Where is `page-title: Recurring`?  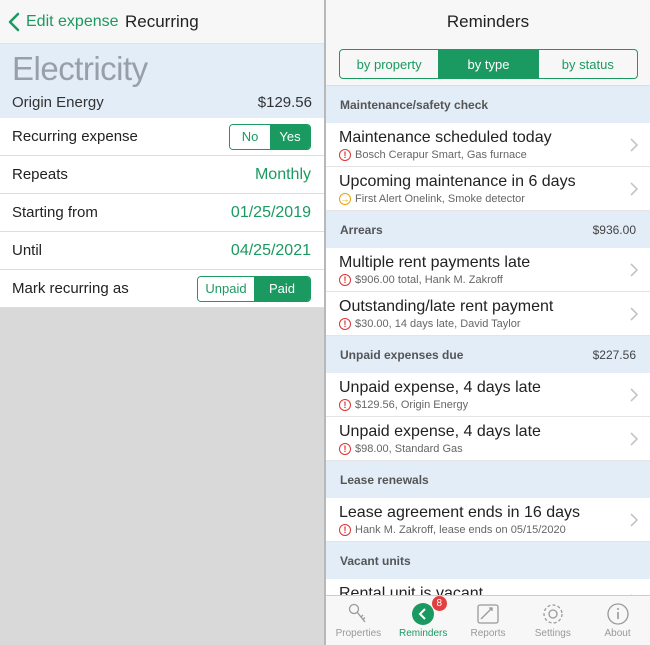
page-title: Recurring is located at coordinates (162, 21).